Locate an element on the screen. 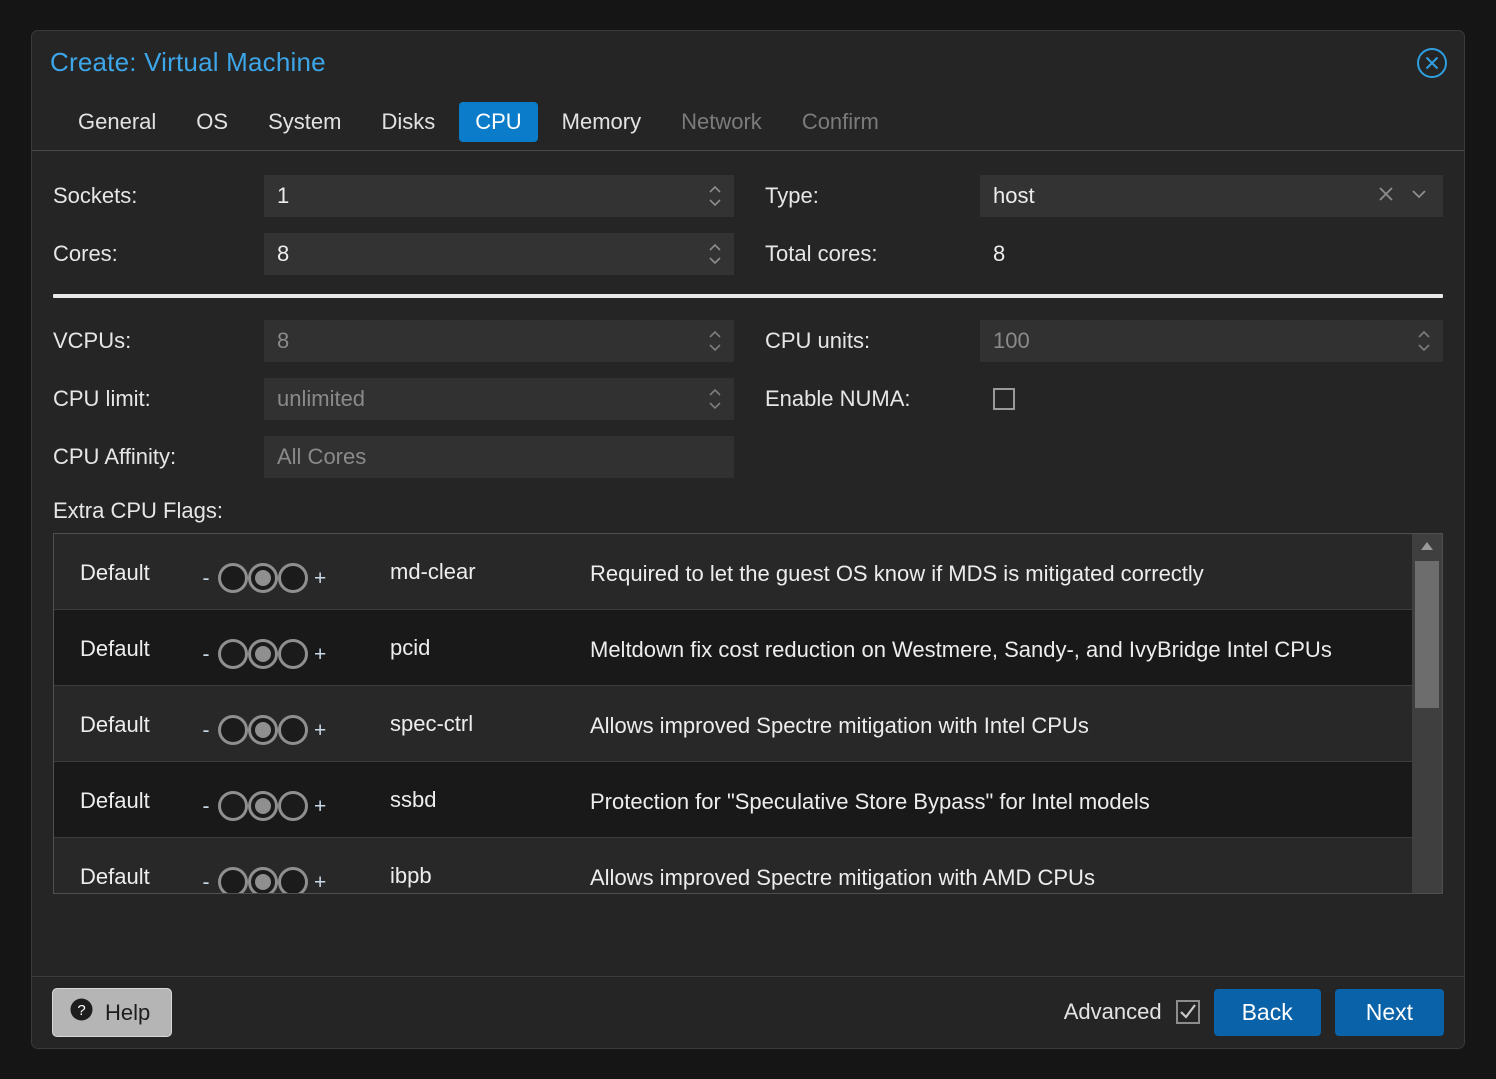  chevron-down-icon is located at coordinates (1419, 196).